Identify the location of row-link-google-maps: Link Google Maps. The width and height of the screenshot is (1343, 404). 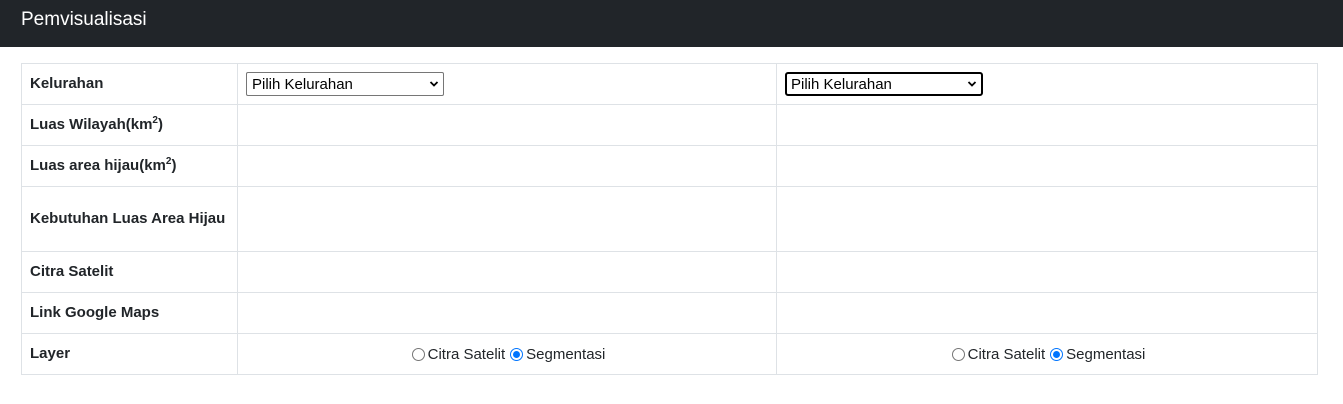
(669, 313).